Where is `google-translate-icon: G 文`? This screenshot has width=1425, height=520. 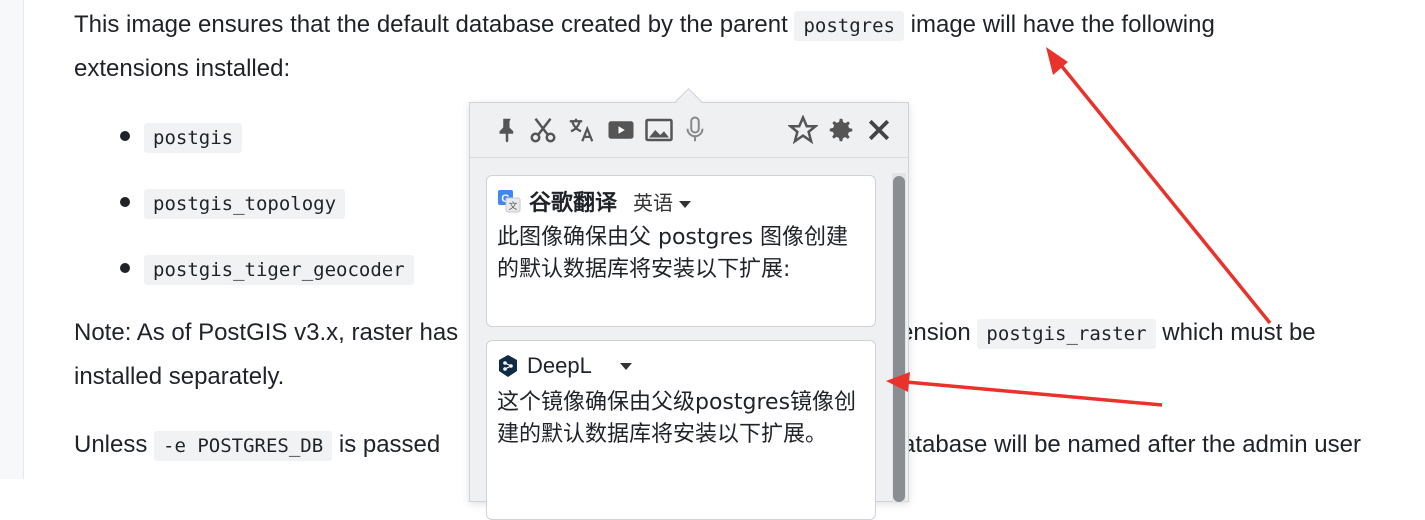
google-translate-icon: G 文 is located at coordinates (509, 201).